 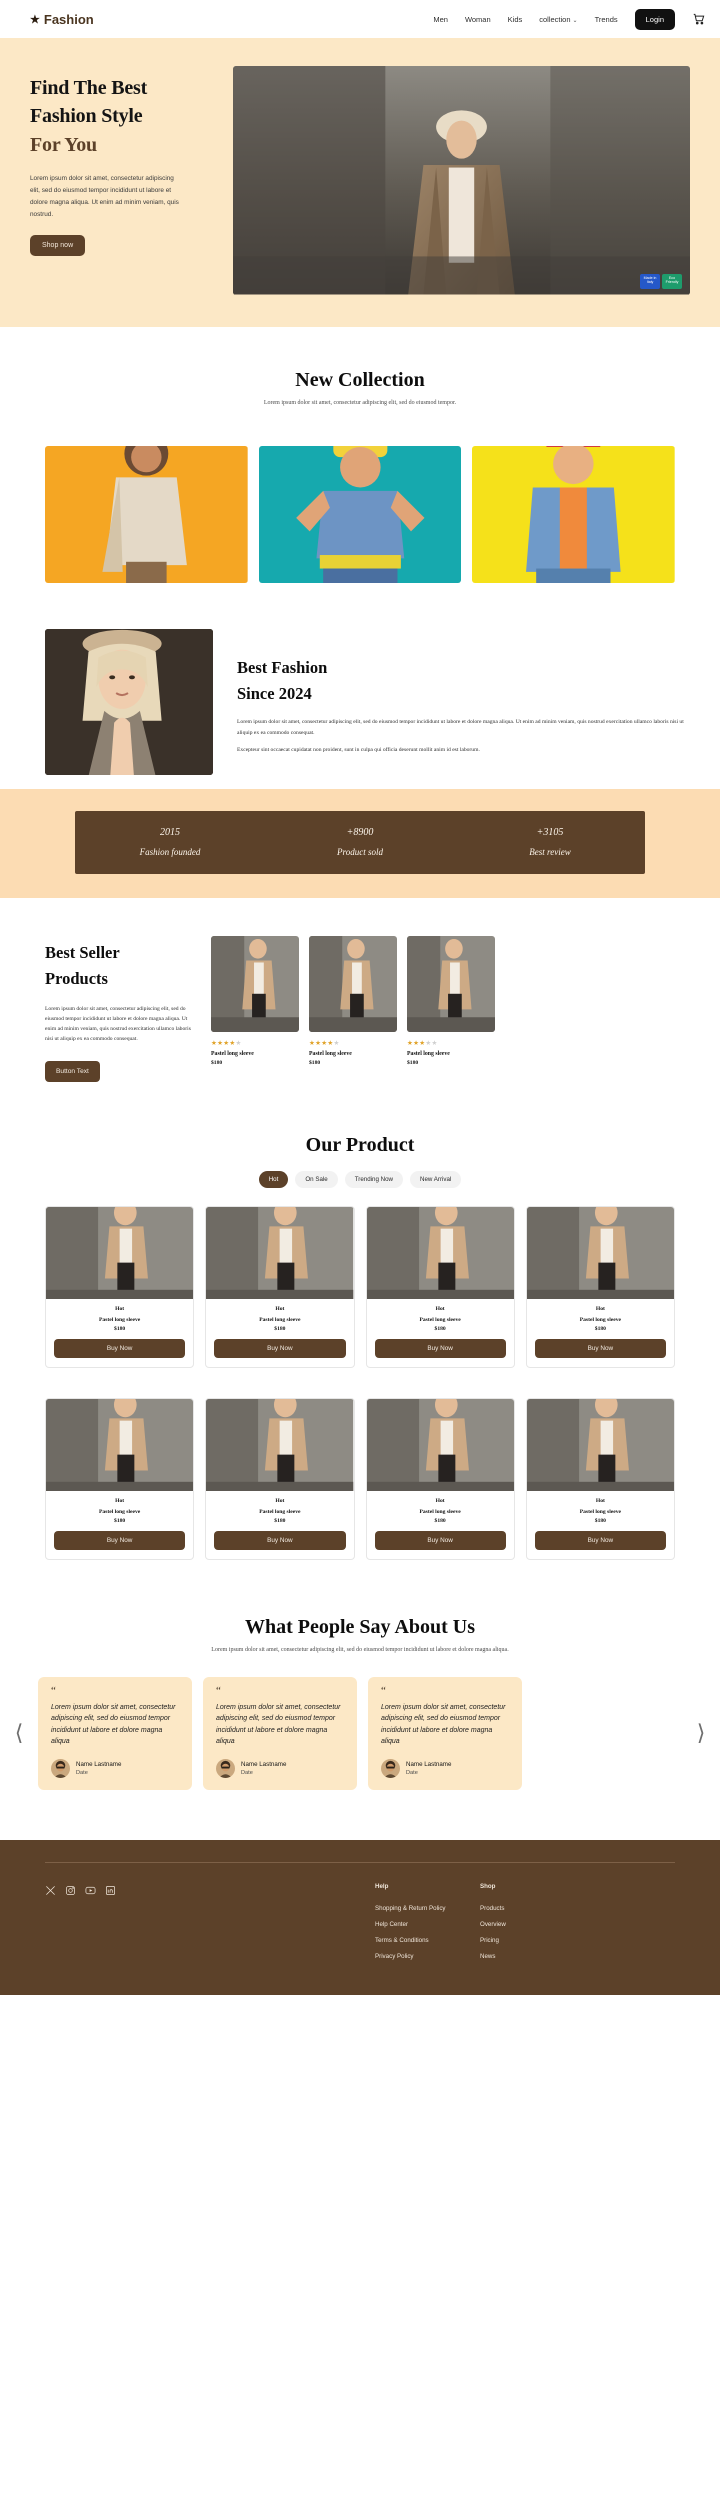 What do you see at coordinates (382, 1887) in the screenshot?
I see `footer-column-title: Help` at bounding box center [382, 1887].